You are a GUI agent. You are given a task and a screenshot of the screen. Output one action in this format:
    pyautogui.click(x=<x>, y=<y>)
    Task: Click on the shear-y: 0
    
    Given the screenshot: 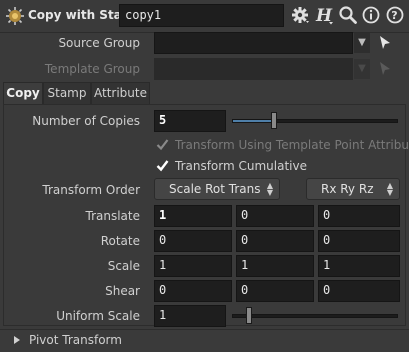 What is the action you would take?
    pyautogui.click(x=275, y=291)
    